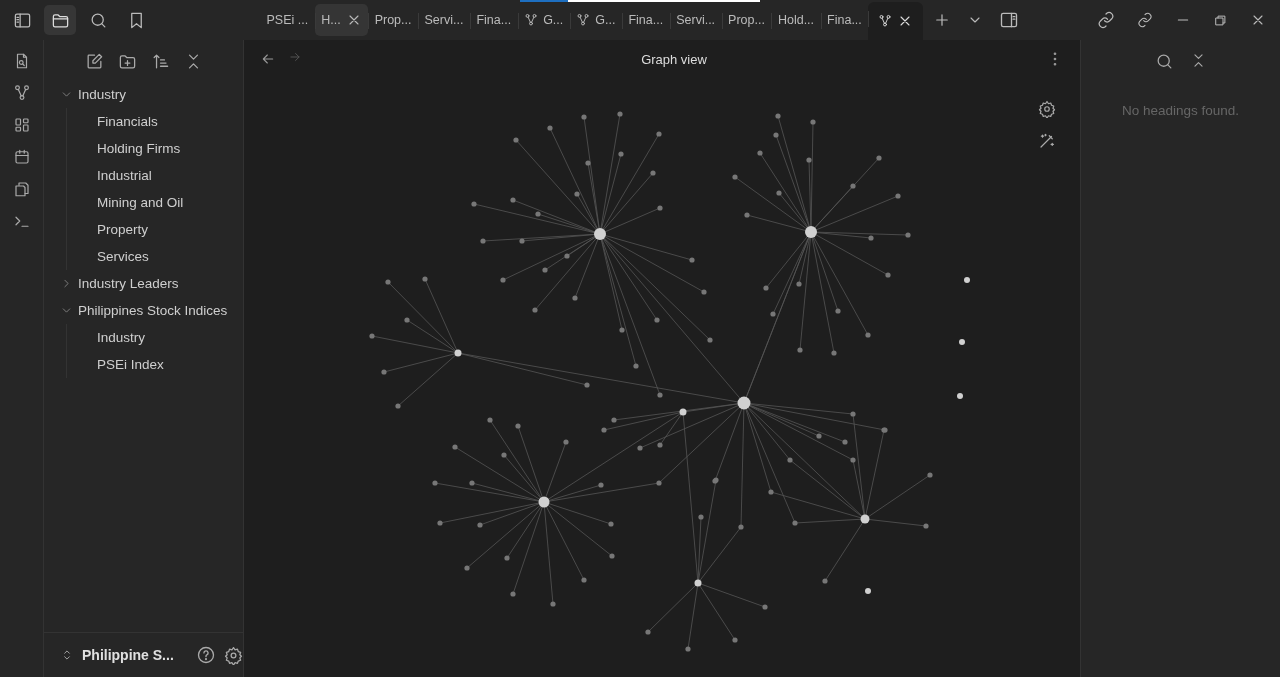  Describe the element at coordinates (1220, 20) in the screenshot. I see `restore-icon` at that location.